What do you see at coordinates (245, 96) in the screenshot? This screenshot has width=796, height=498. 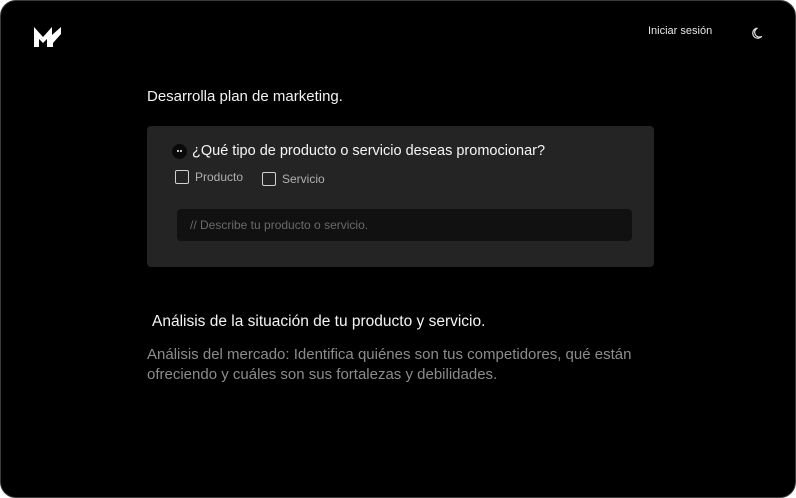 I see `page-title: Desarrolla plan de marketing.` at bounding box center [245, 96].